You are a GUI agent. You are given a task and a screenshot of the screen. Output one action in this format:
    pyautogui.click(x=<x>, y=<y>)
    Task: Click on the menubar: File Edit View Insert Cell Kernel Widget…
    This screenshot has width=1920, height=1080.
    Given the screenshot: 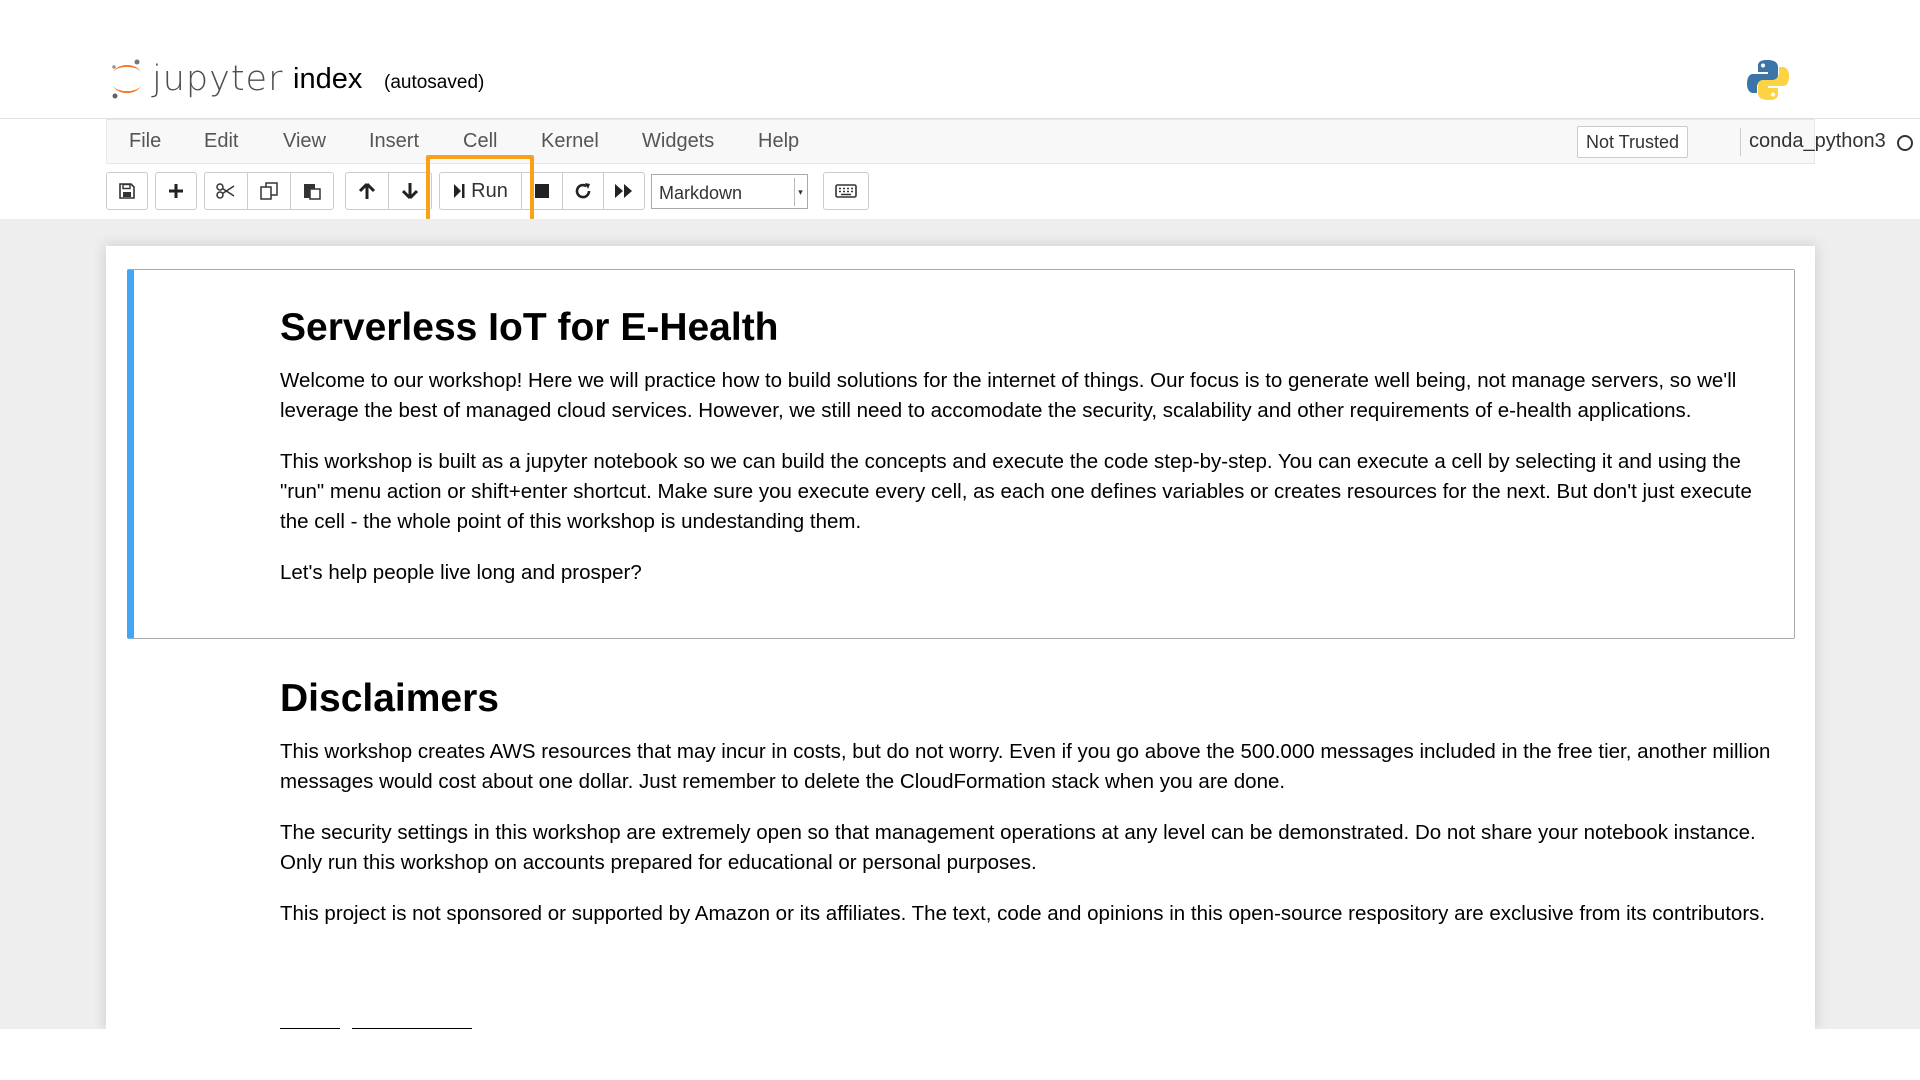 What is the action you would take?
    pyautogui.click(x=1009, y=141)
    